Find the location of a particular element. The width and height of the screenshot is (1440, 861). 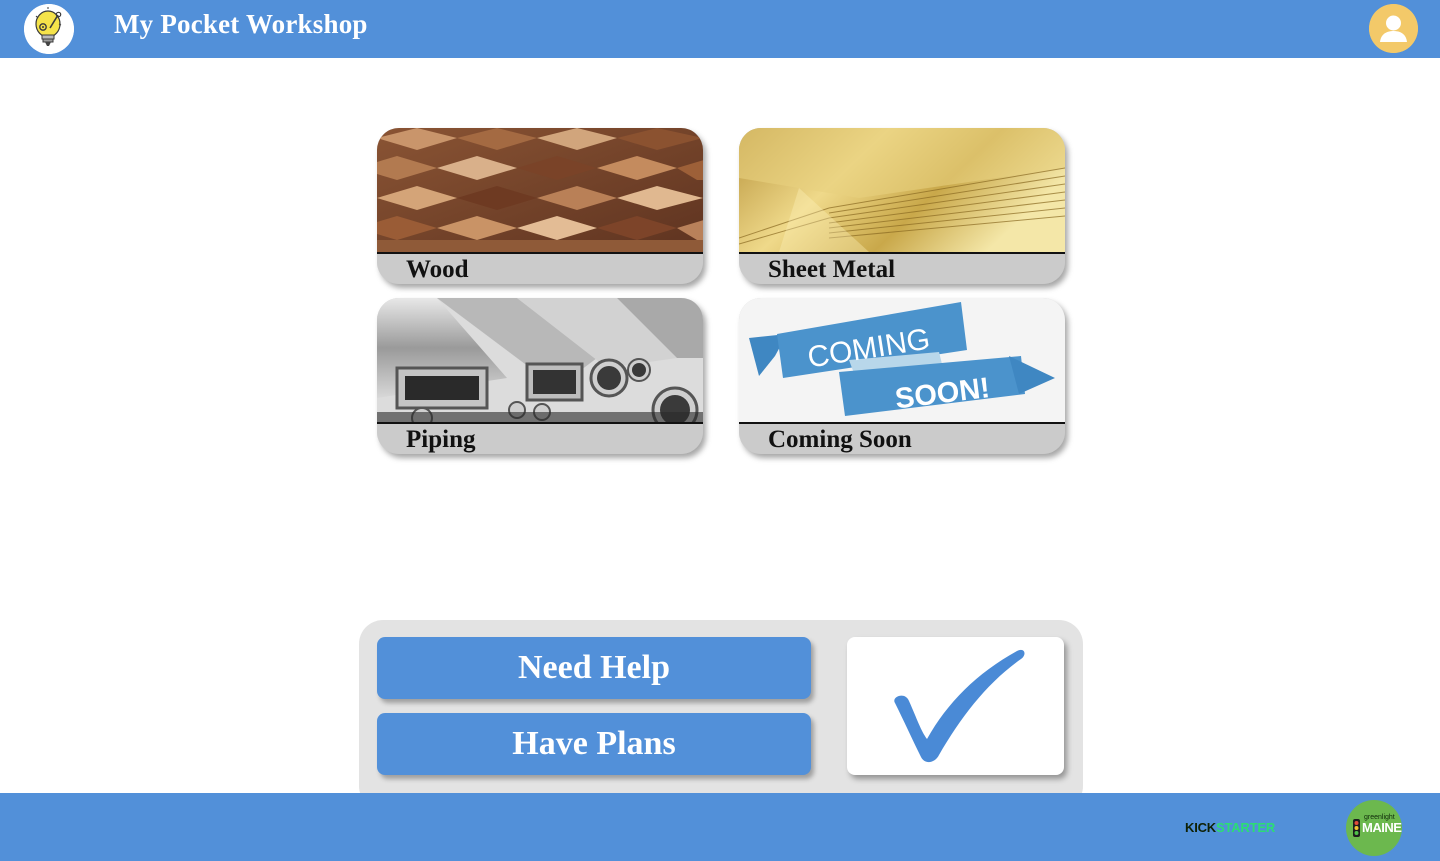

coming-soon-banner-image: COMING SOON! is located at coordinates (902, 360).